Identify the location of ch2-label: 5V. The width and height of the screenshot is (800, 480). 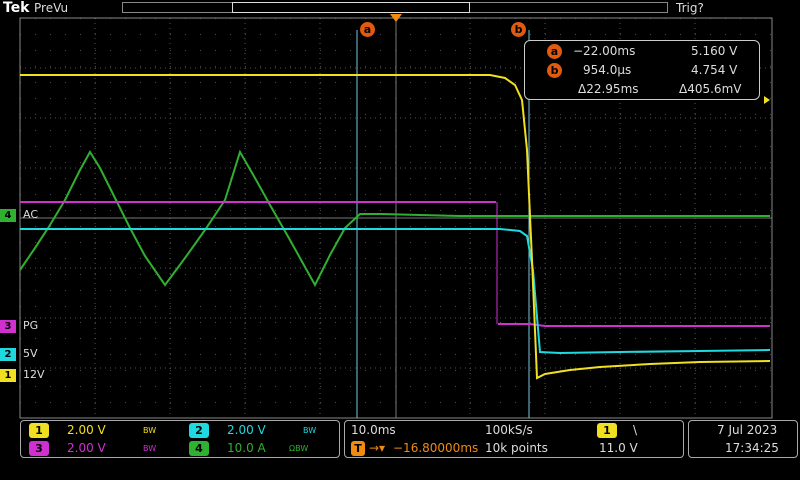
(30, 353).